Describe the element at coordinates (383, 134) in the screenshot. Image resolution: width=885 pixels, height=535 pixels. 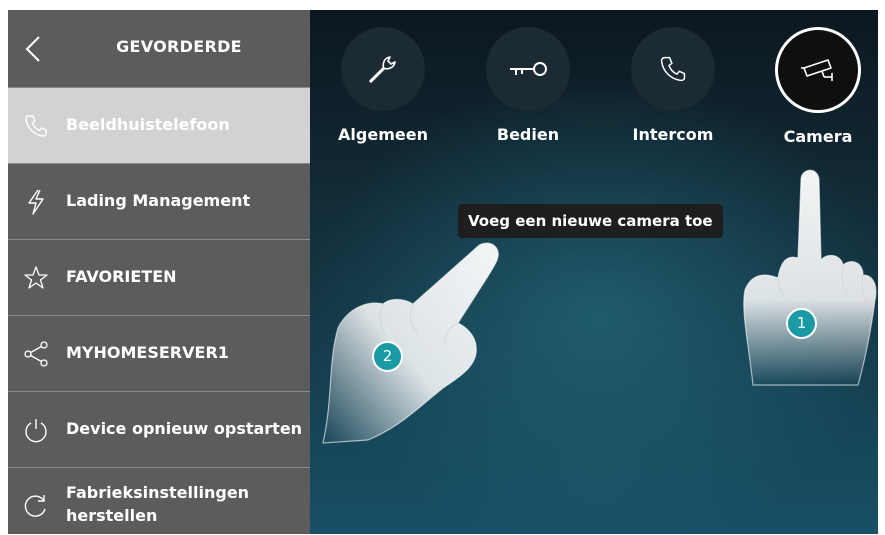
I see `function-label: Algemeen` at that location.